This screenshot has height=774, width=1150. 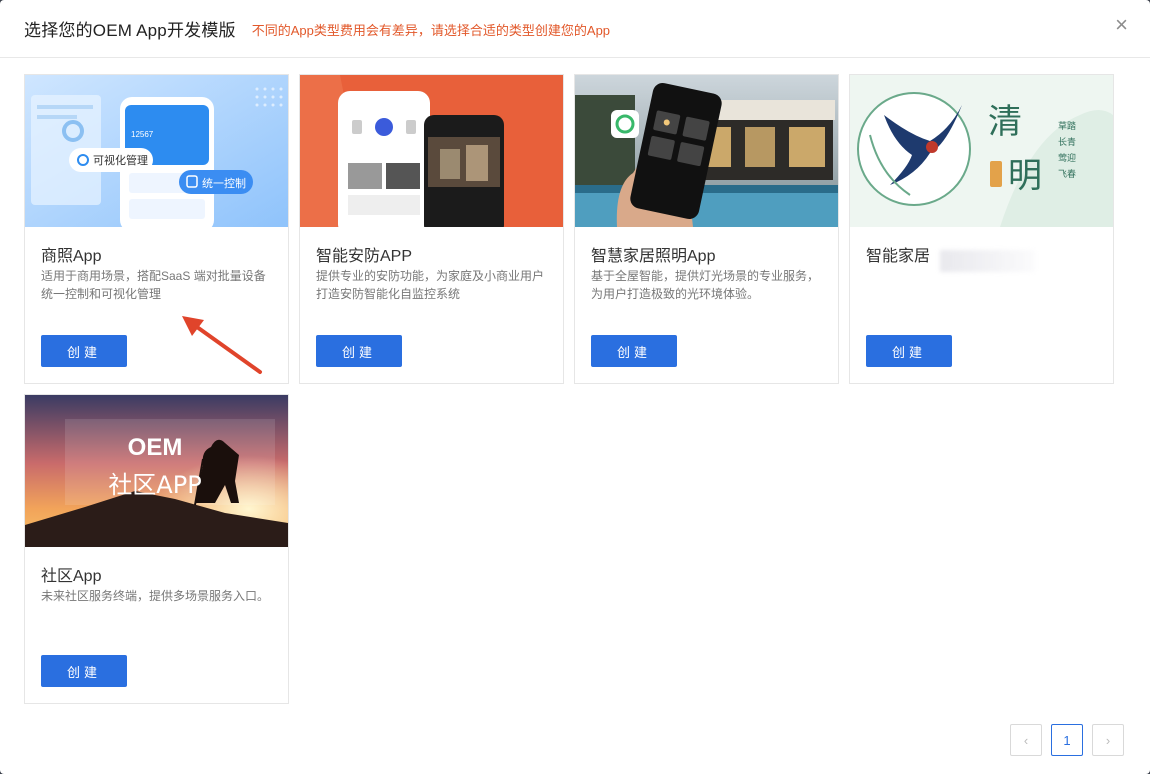 I want to click on qingming-illustration: 清 明 草踏 长青 莺迎 飞春, so click(x=981, y=151).